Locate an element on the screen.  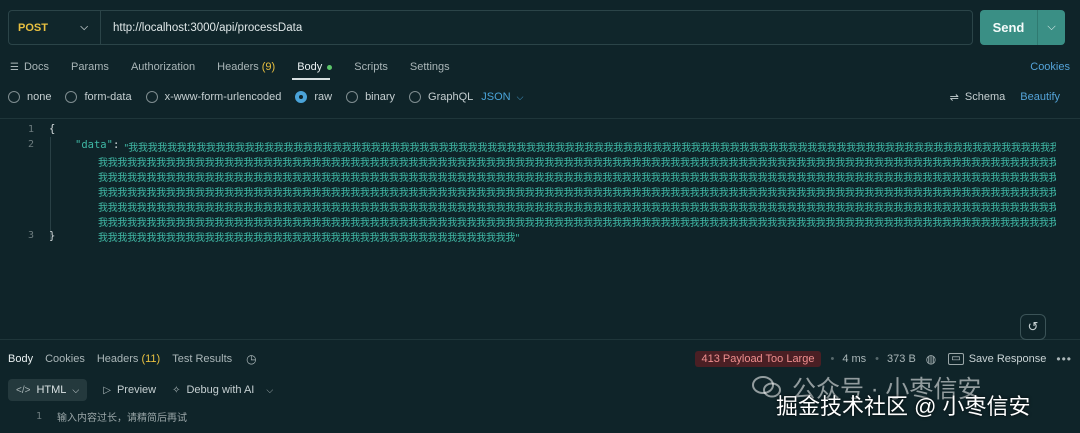
status-badge: 413 Payload Too Large is located at coordinates (758, 359).